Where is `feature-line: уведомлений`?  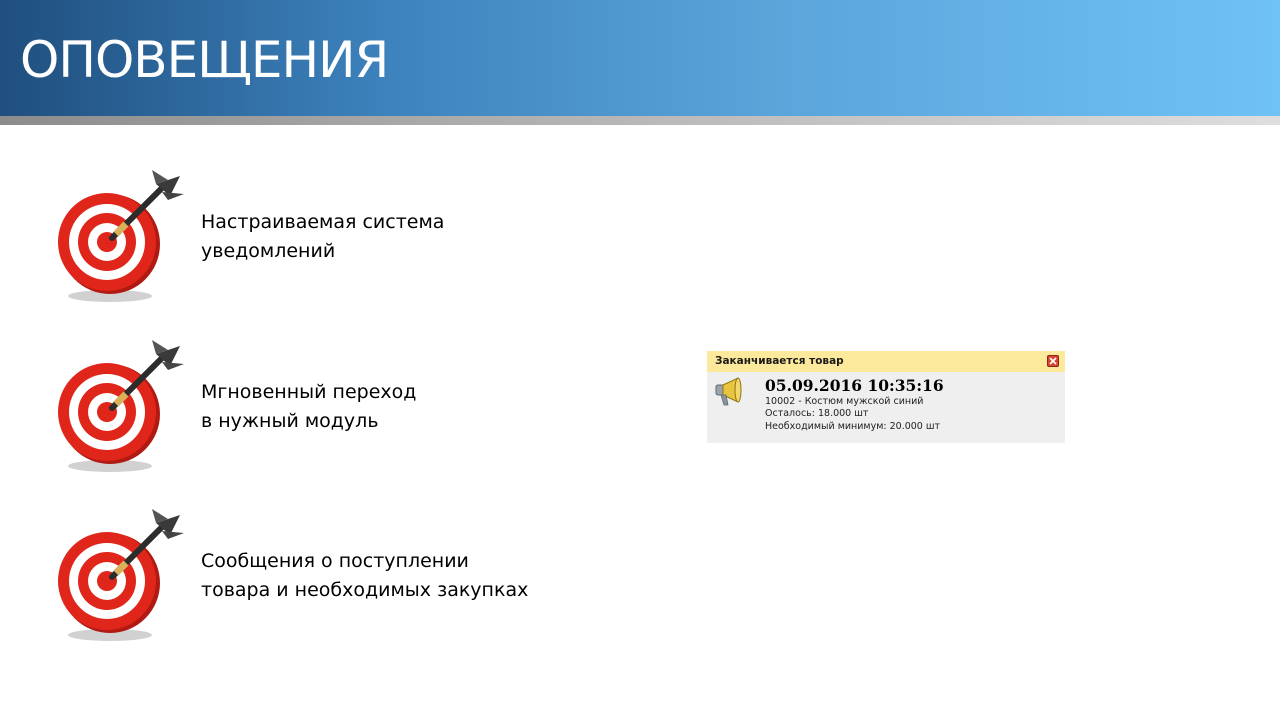 feature-line: уведомлений is located at coordinates (268, 251).